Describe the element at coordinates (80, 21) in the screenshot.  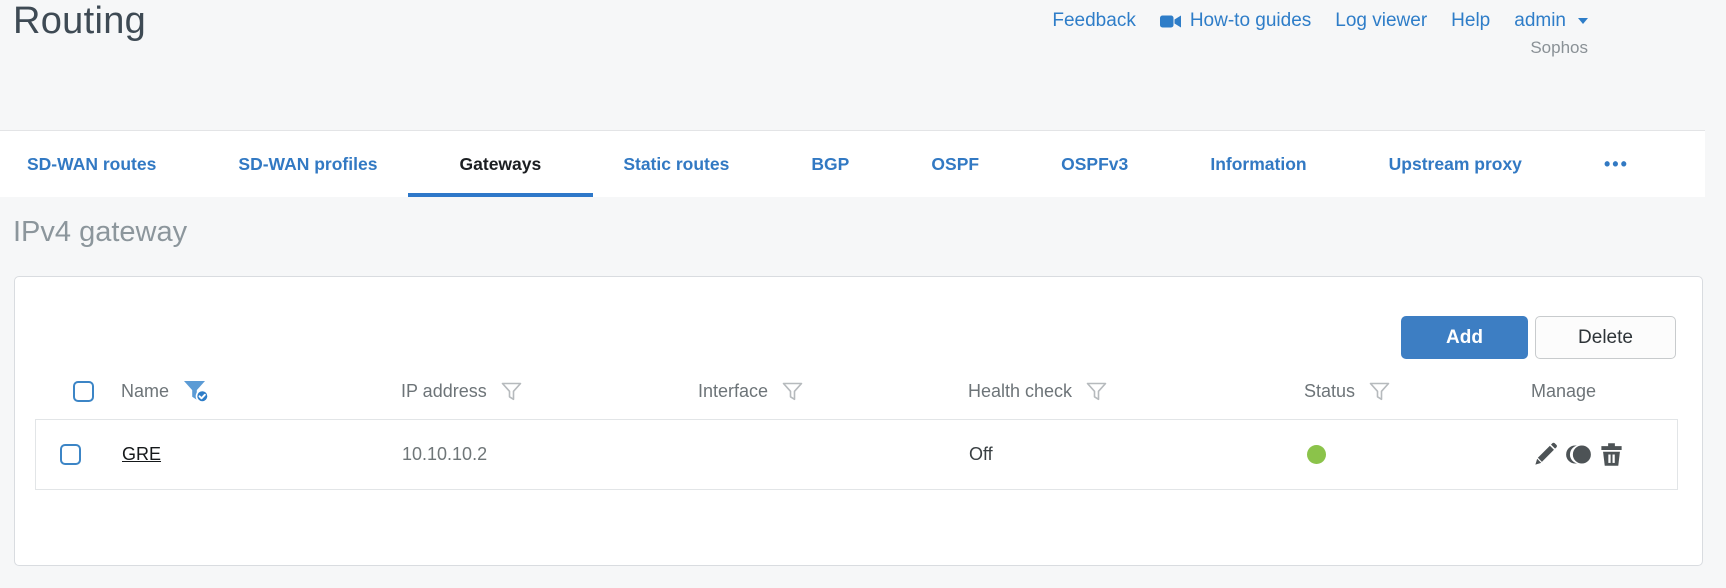
I see `page-title: Routing` at that location.